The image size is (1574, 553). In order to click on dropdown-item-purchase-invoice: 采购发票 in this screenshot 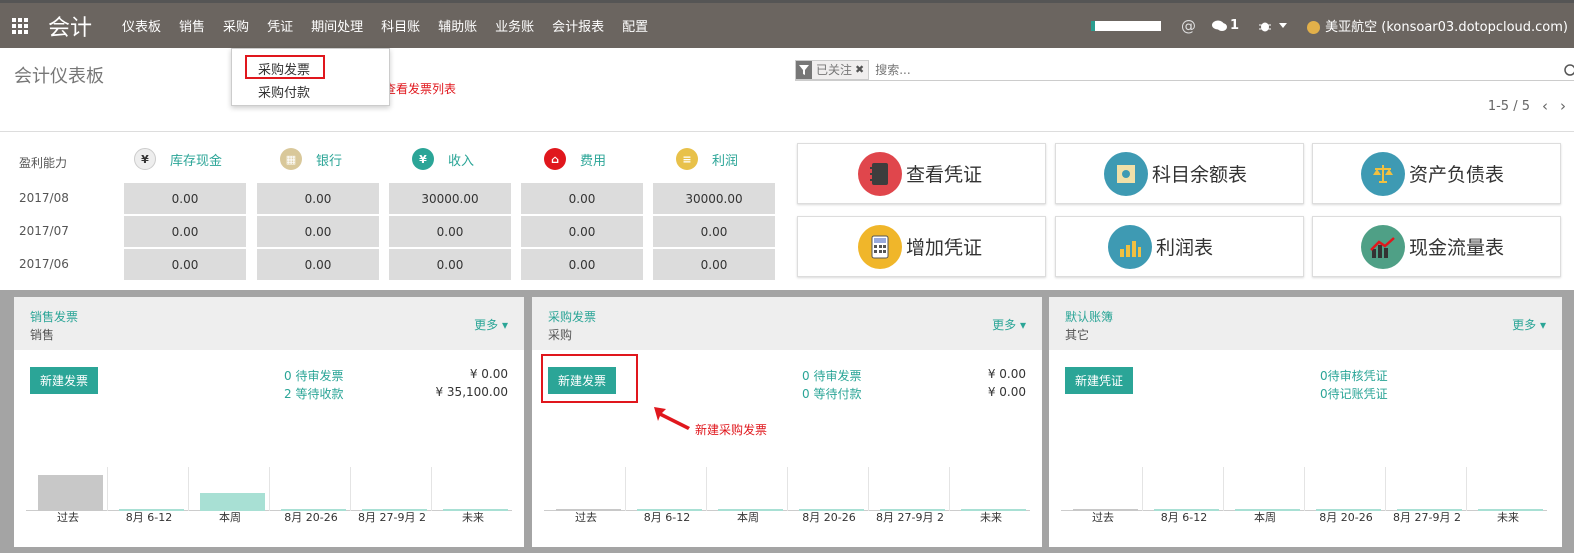, I will do `click(284, 68)`.